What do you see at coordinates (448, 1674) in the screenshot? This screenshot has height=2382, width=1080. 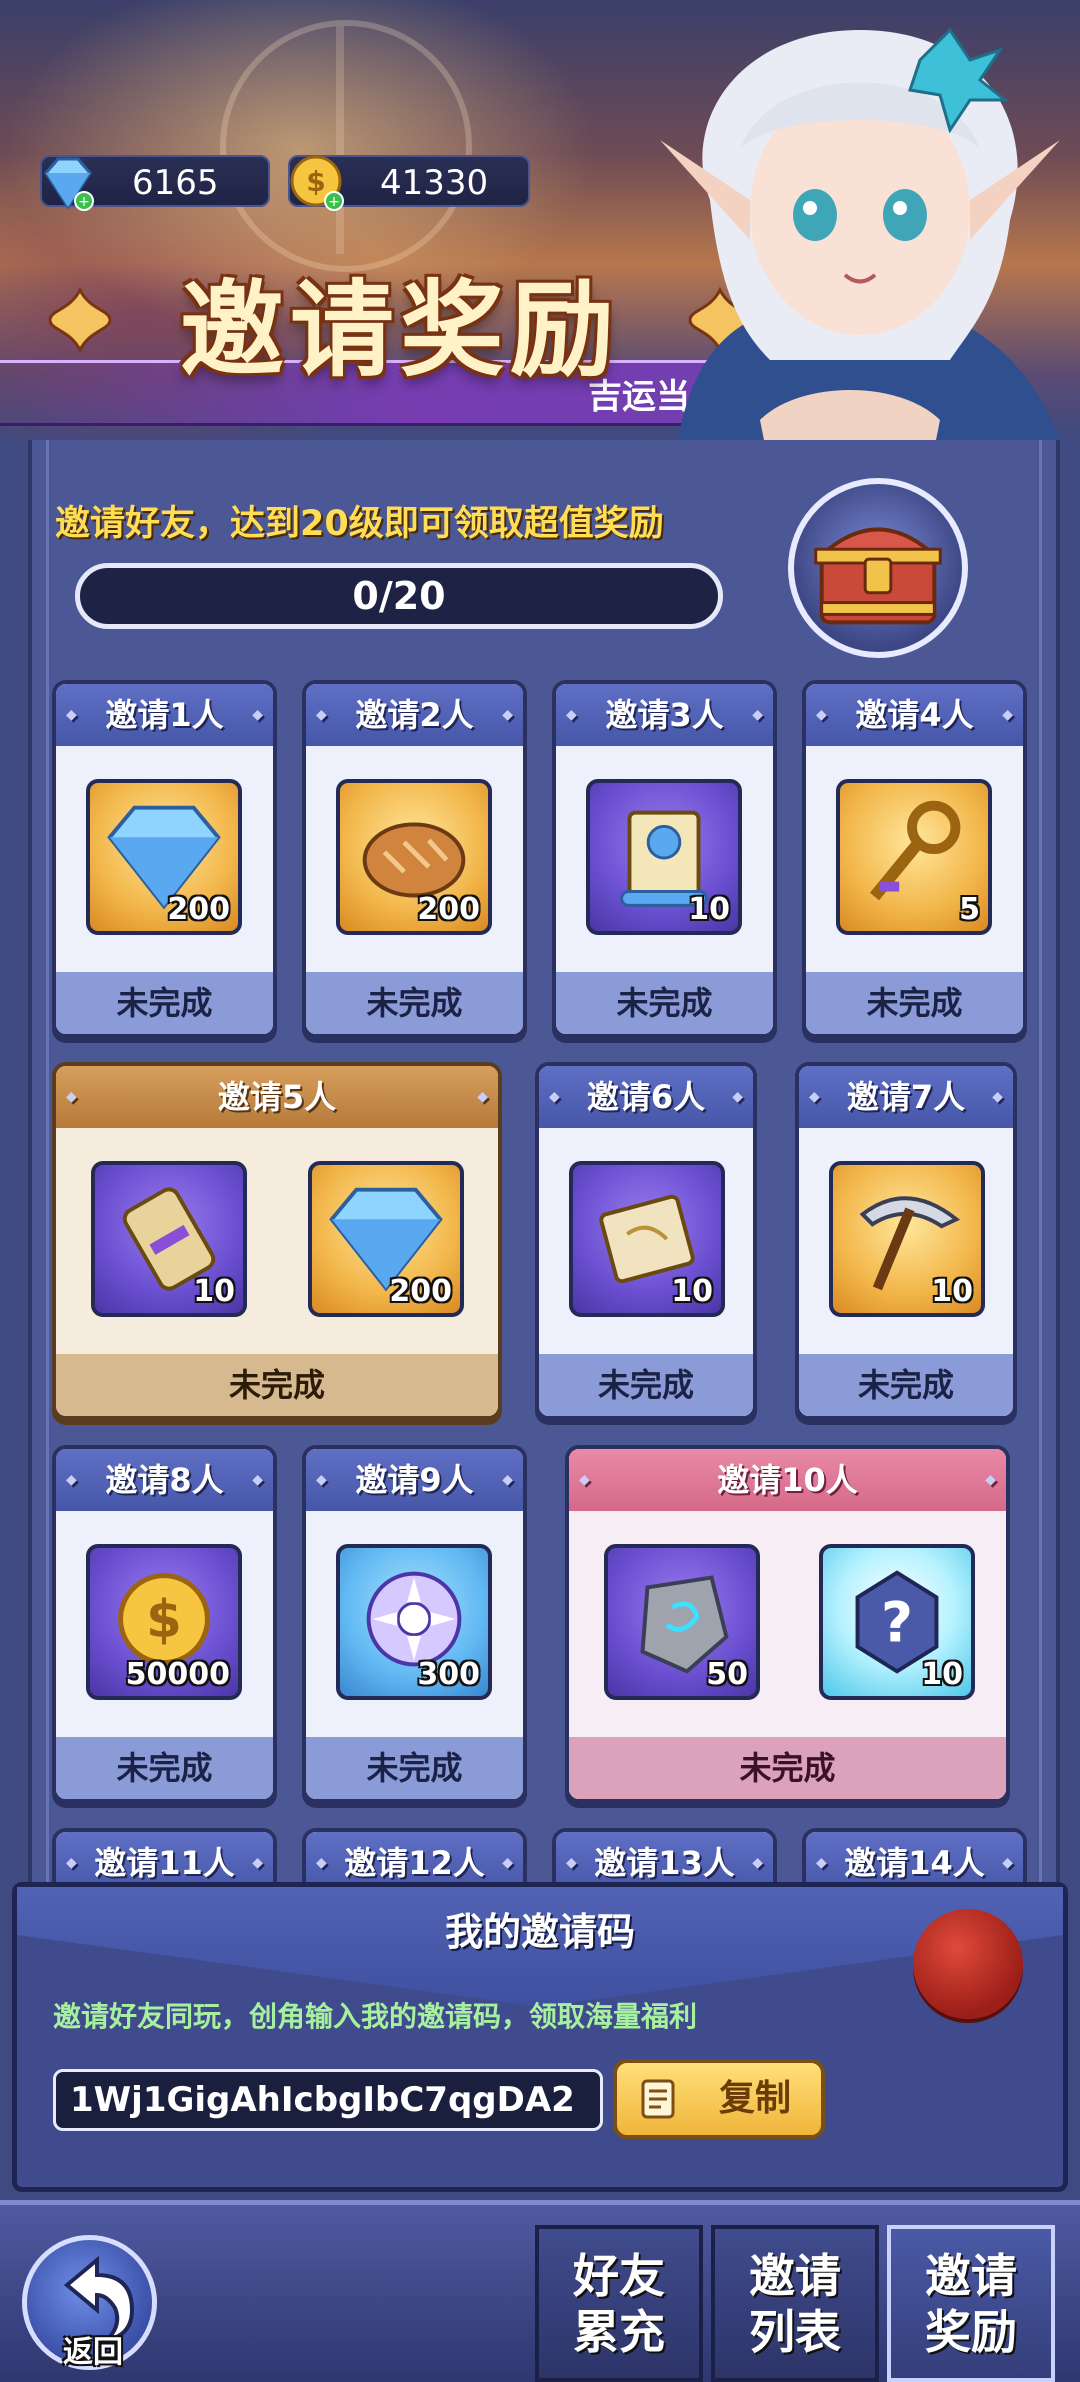 I see `item-quantity: 300` at bounding box center [448, 1674].